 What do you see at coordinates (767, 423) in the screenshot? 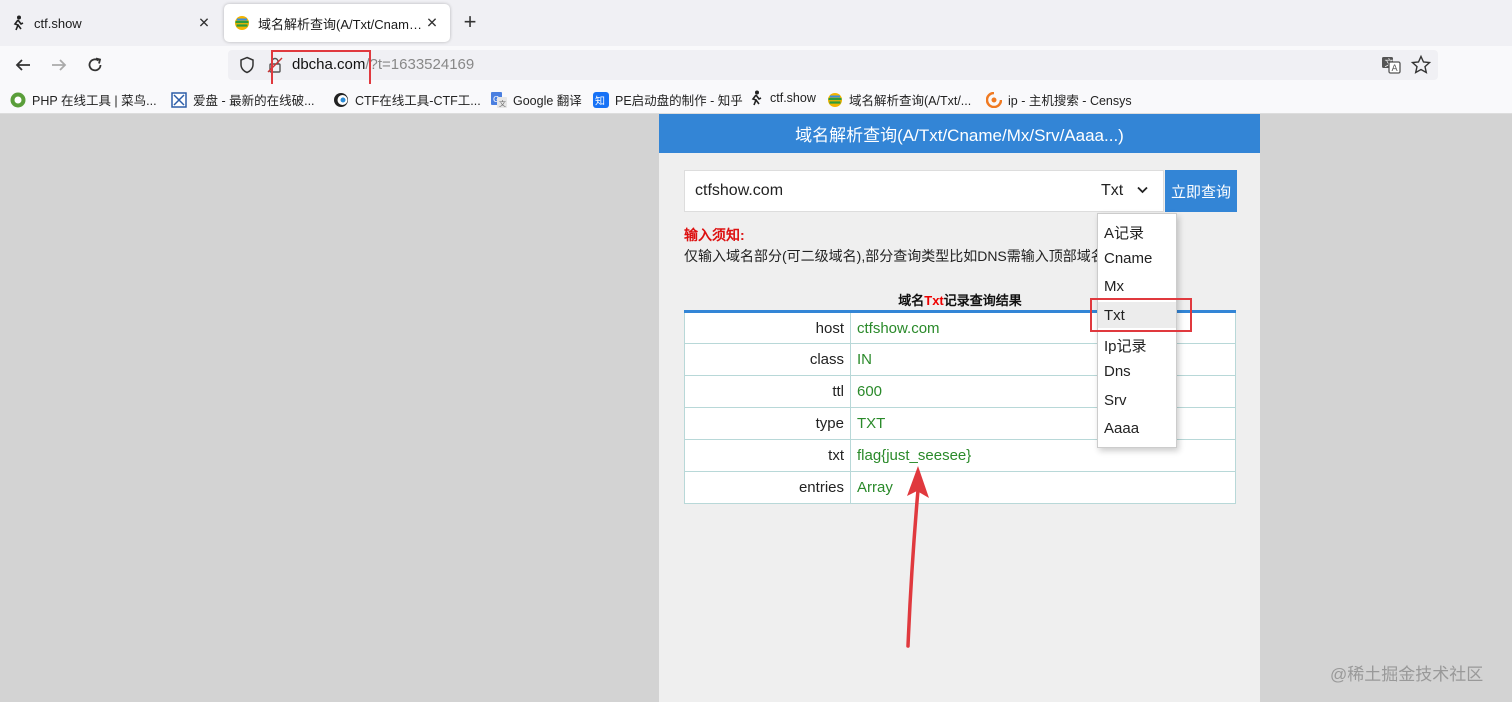
I see `row-key: type` at bounding box center [767, 423].